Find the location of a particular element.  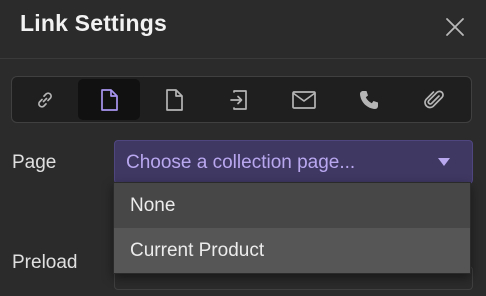

link-type-file-button is located at coordinates (434, 99).